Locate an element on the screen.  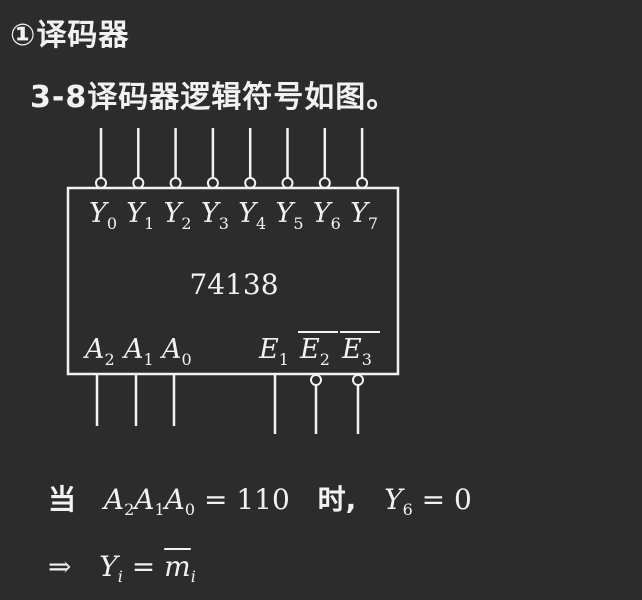
output-labels: Y0 Y1 Y2 Y3 Y4 Y5 Y6 Y7 is located at coordinates (233, 215).